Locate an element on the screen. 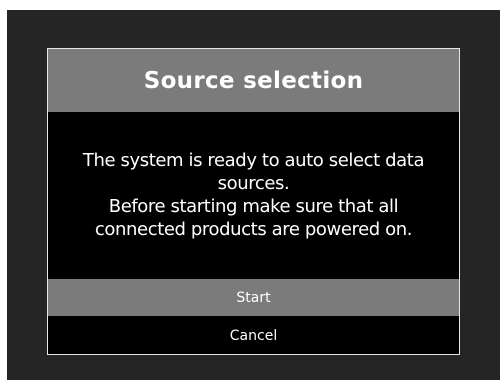 The width and height of the screenshot is (502, 381). start-button: Start is located at coordinates (253, 297).